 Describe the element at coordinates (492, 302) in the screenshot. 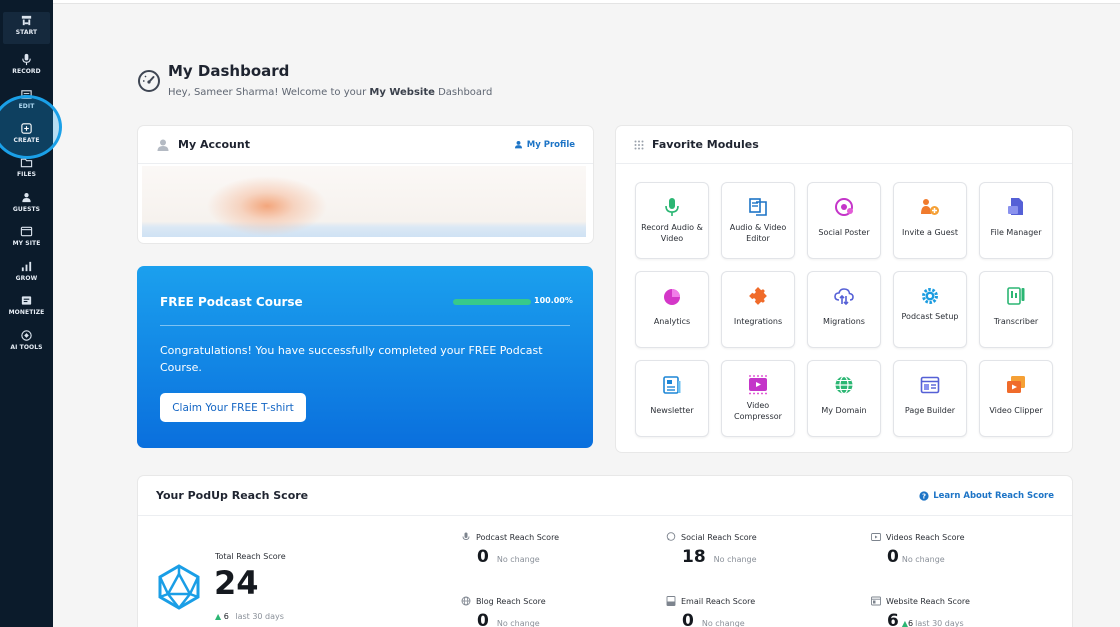

I see `course-progress-bar` at that location.